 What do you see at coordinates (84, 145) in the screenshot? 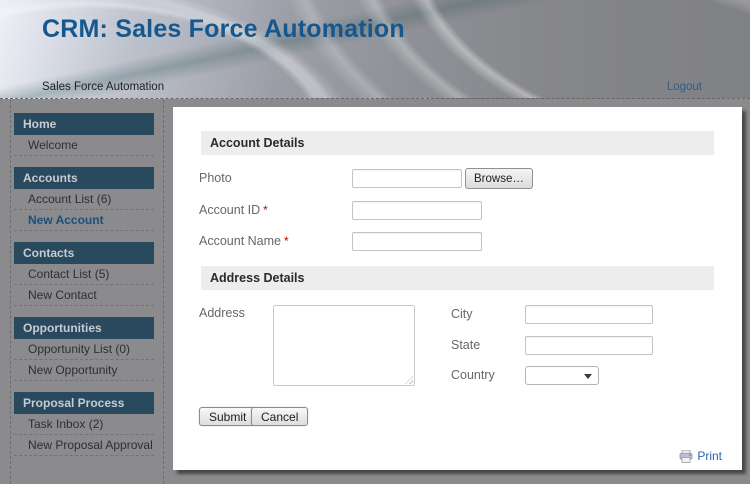
I see `sidebar-item-welcome: Welcome` at bounding box center [84, 145].